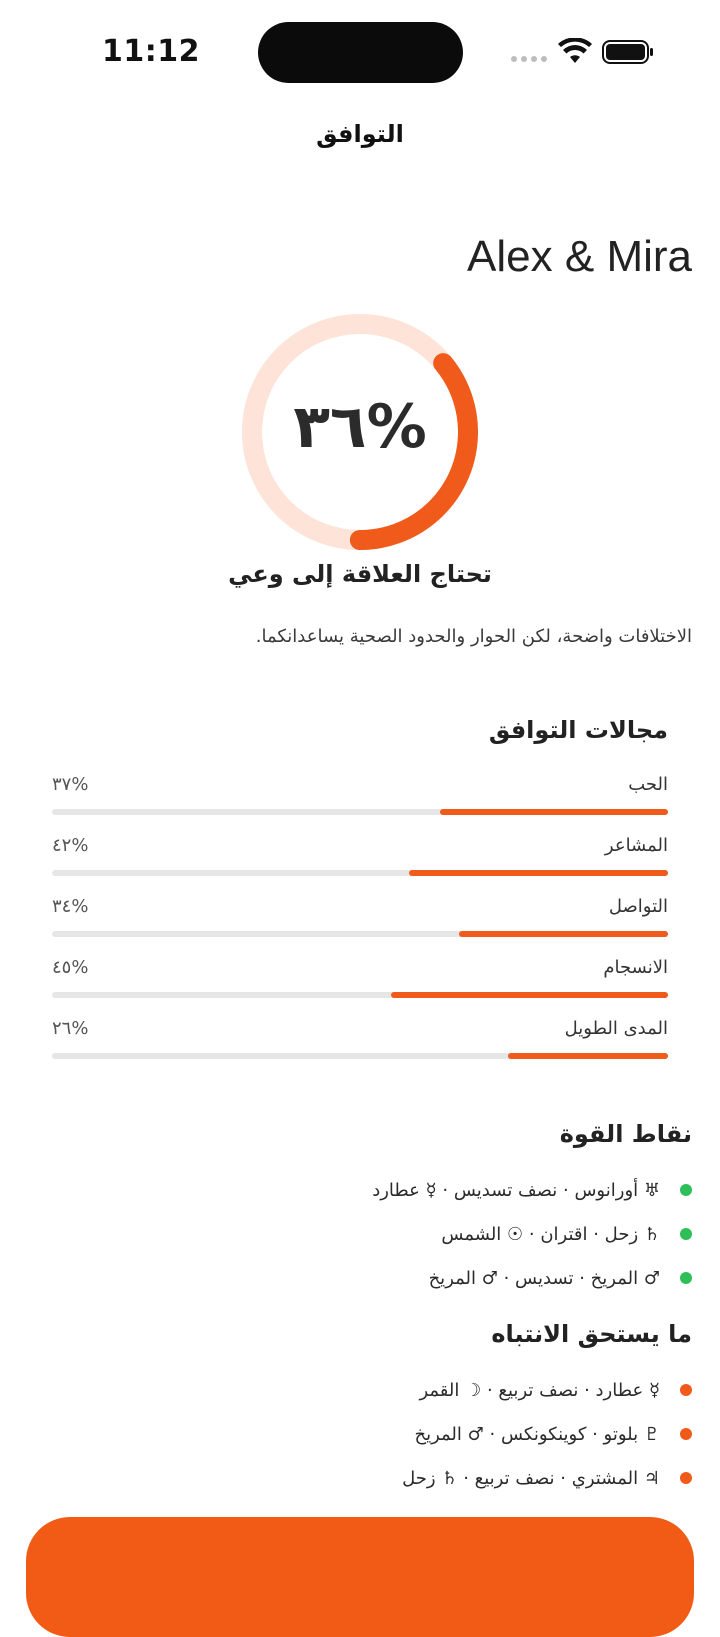  Describe the element at coordinates (360, 52) in the screenshot. I see `dynamic-island` at that location.